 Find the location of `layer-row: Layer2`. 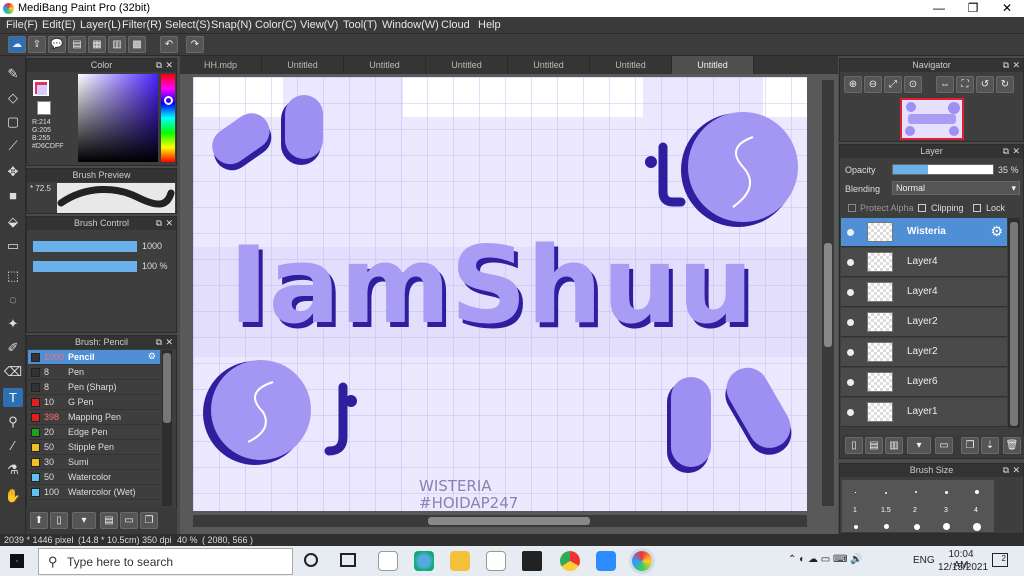

layer-row: Layer2 is located at coordinates (924, 322).